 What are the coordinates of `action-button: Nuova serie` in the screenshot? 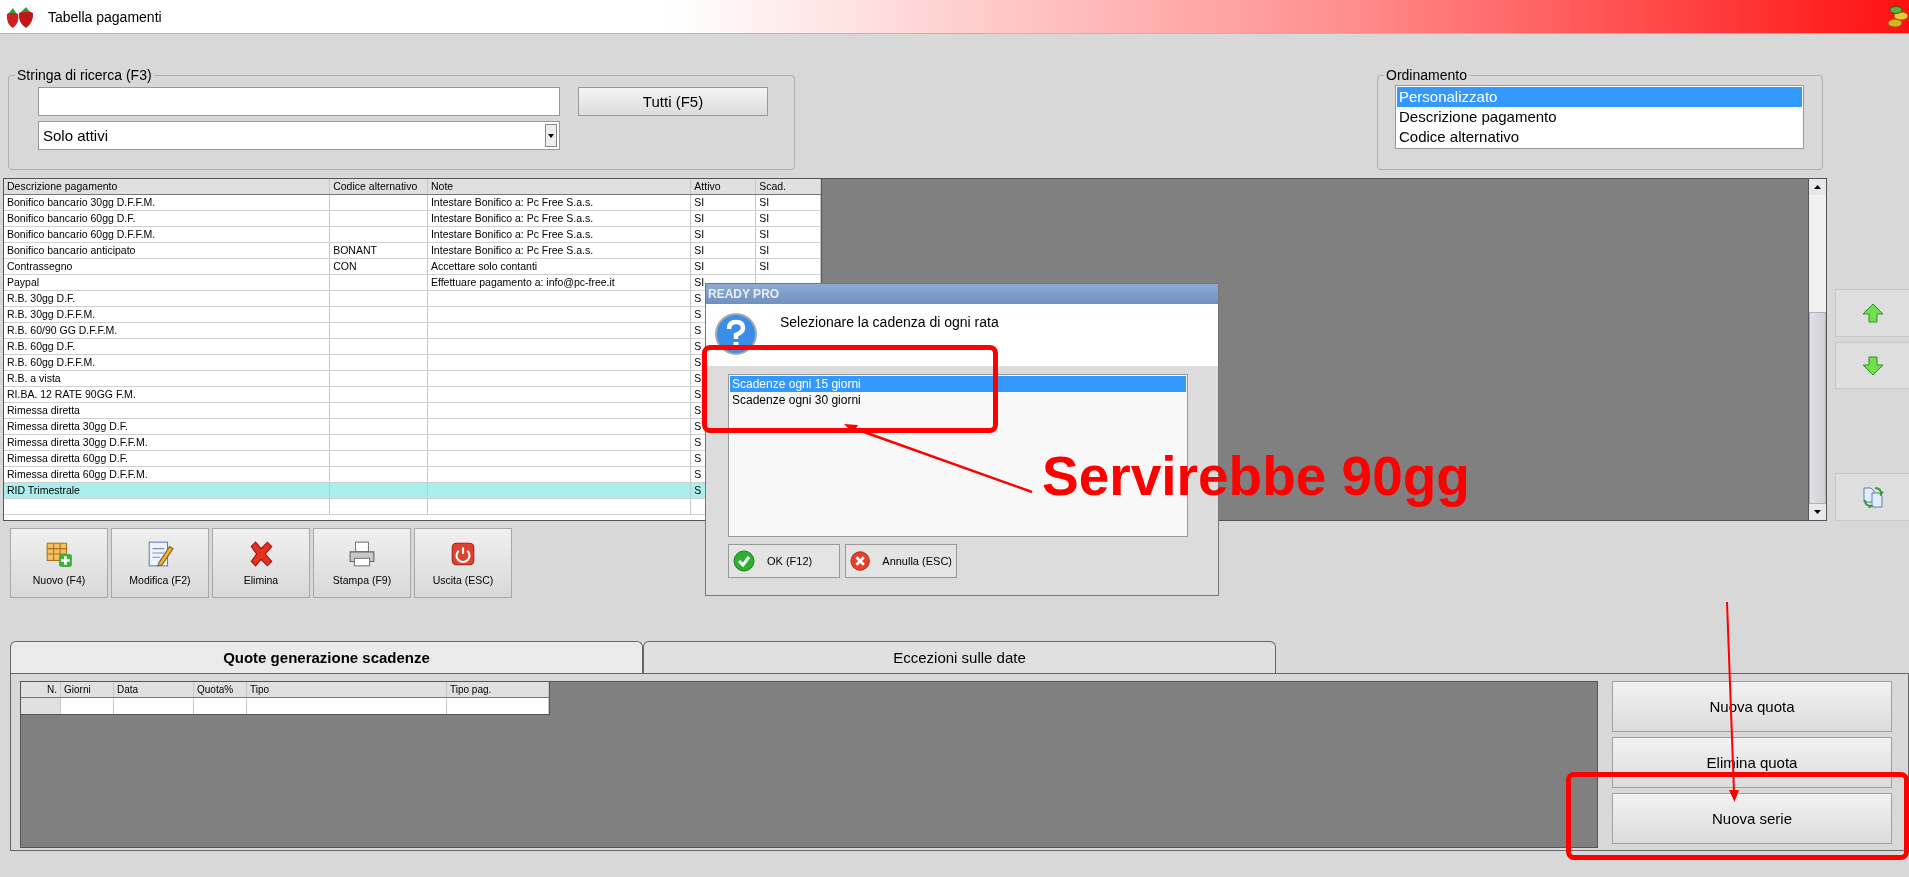 It's located at (1752, 818).